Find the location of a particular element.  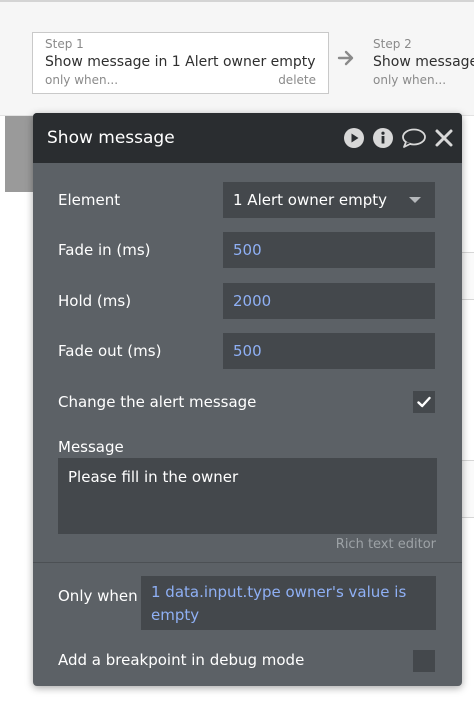

change-alert-label: Change the alert message is located at coordinates (157, 402).